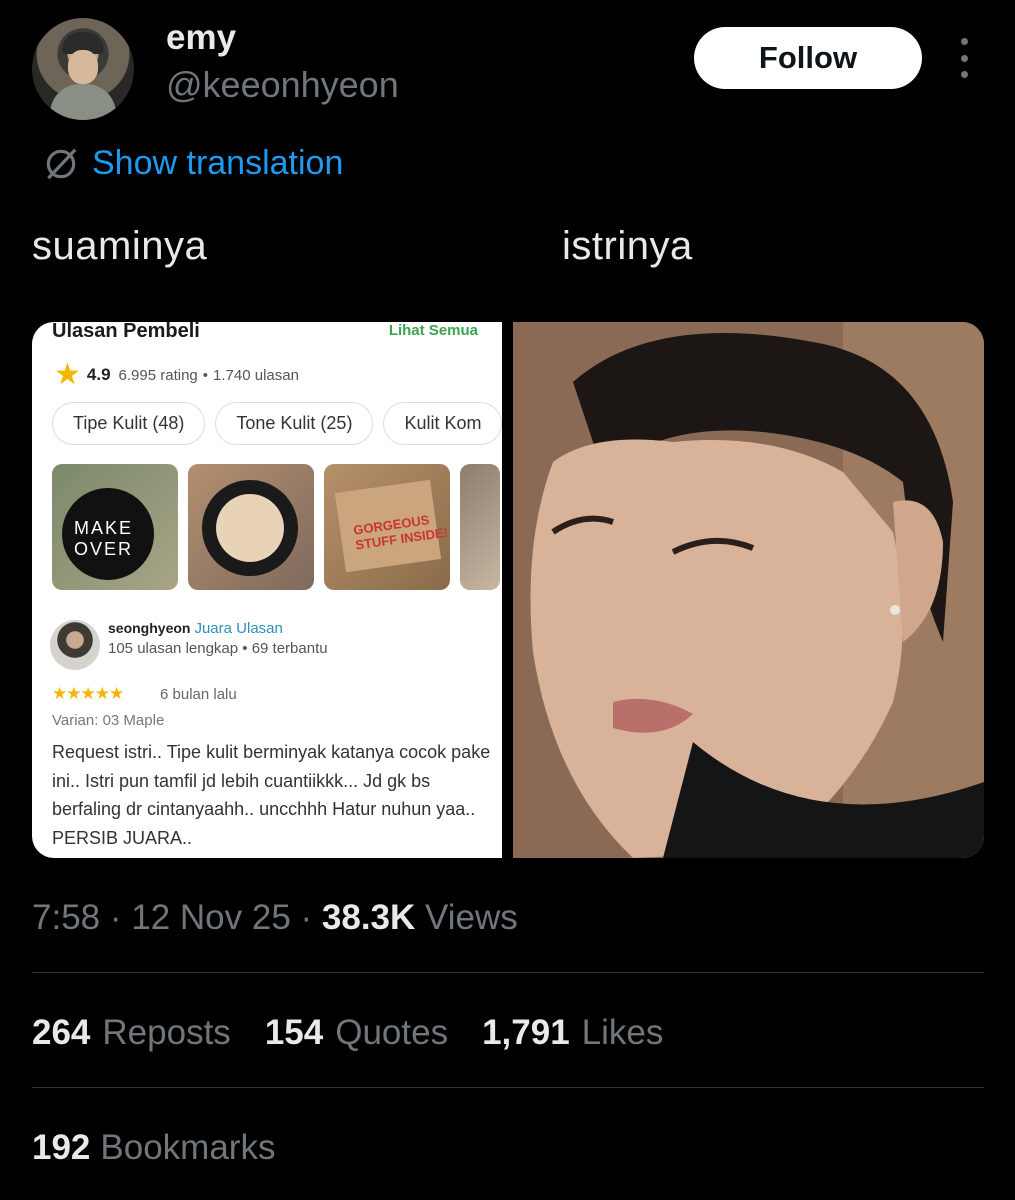 Image resolution: width=1015 pixels, height=1200 pixels. I want to click on review-see-all: Lihat Semua, so click(433, 330).